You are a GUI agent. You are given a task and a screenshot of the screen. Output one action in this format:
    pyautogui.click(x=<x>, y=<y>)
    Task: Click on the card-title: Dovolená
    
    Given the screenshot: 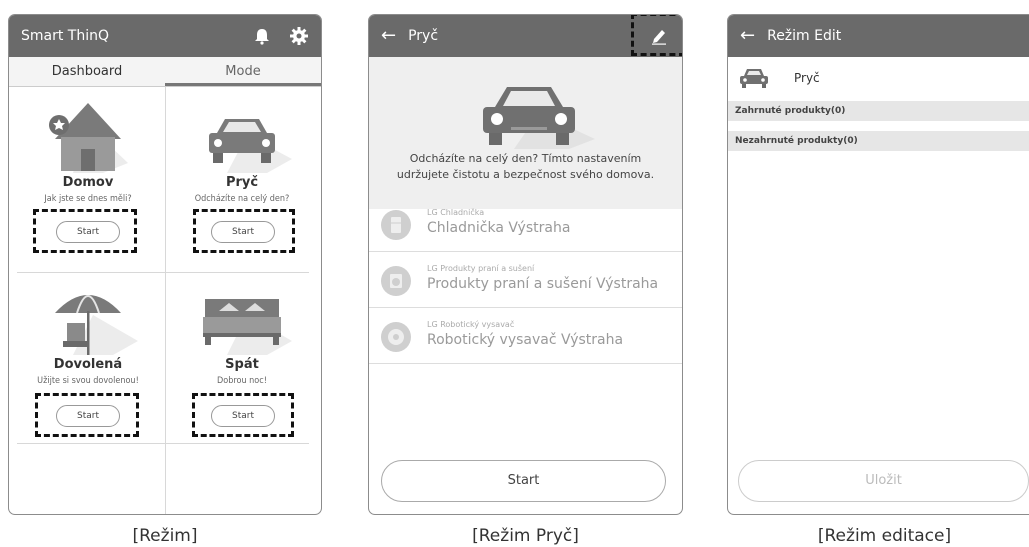 What is the action you would take?
    pyautogui.click(x=88, y=364)
    